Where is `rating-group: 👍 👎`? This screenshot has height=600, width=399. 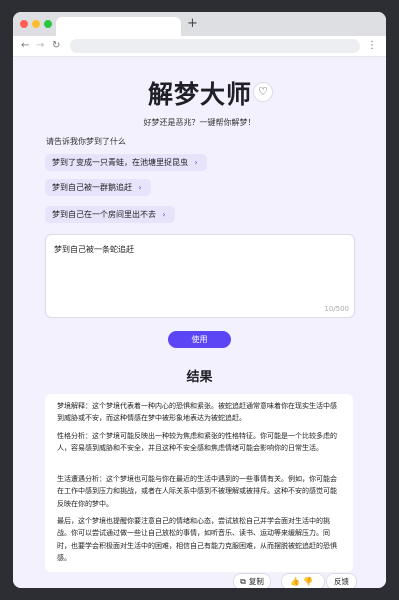
rating-group: 👍 👎 is located at coordinates (303, 580).